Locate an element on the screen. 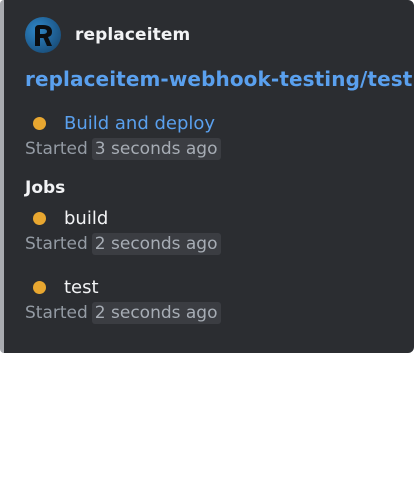  run-status-row: Build and deploy is located at coordinates (120, 123).